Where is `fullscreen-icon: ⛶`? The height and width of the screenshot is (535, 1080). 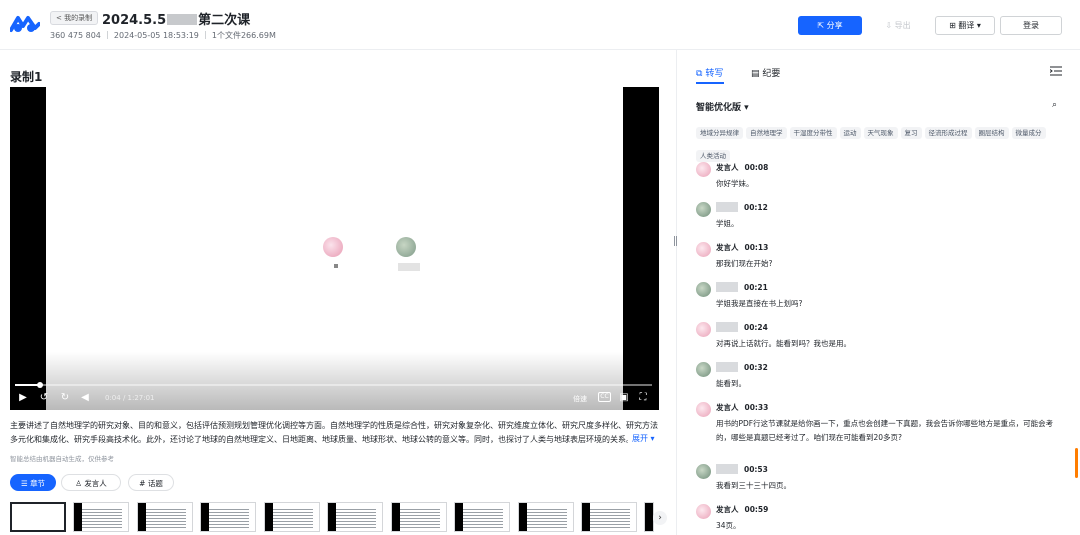 fullscreen-icon: ⛶ is located at coordinates (643, 398).